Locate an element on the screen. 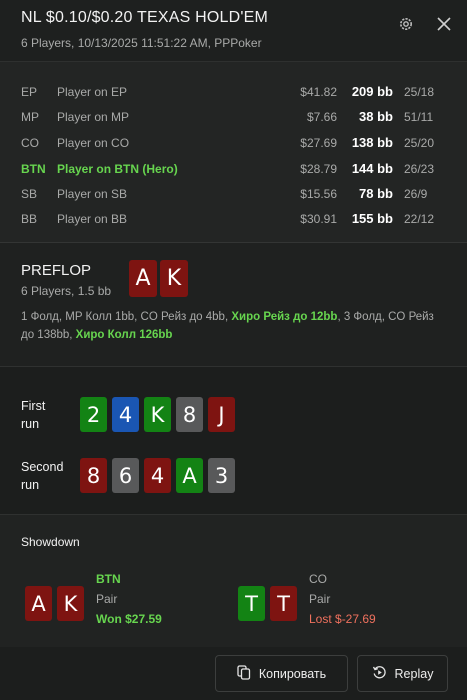  player-row-mp: MP Player on MP $7.66 38 bb 51/11 is located at coordinates (233, 117).